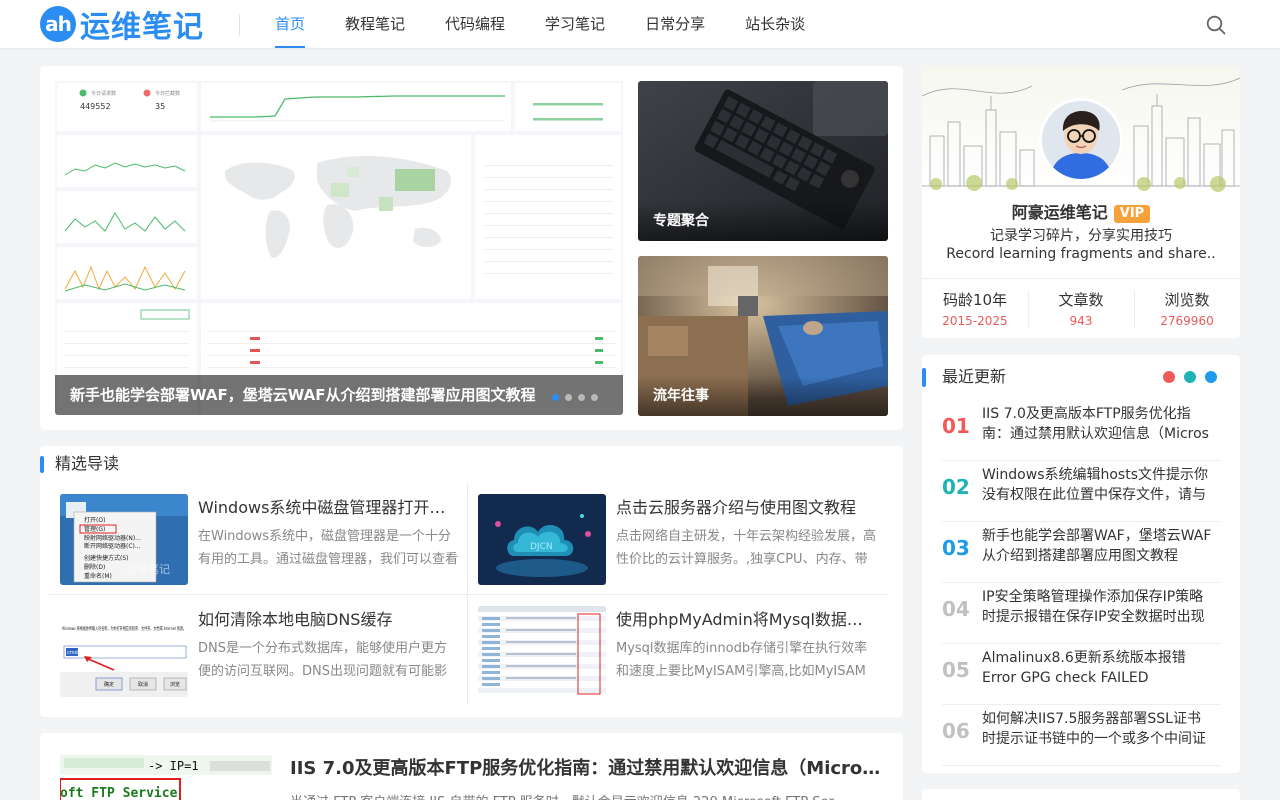 This screenshot has width=1280, height=800. Describe the element at coordinates (975, 321) in the screenshot. I see `stat-value: 2015-2025` at that location.